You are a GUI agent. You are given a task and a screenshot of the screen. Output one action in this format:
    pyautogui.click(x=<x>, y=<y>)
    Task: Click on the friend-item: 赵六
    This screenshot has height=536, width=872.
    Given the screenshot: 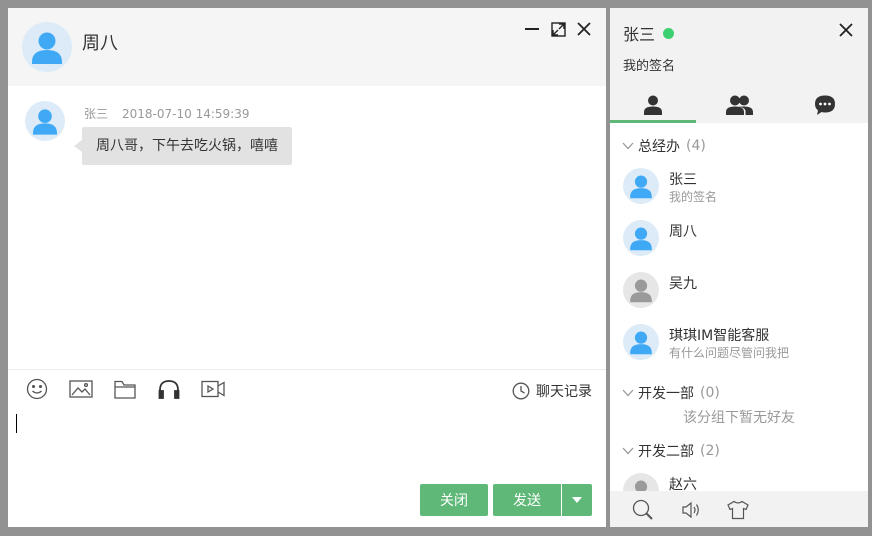 What is the action you would take?
    pyautogui.click(x=739, y=482)
    